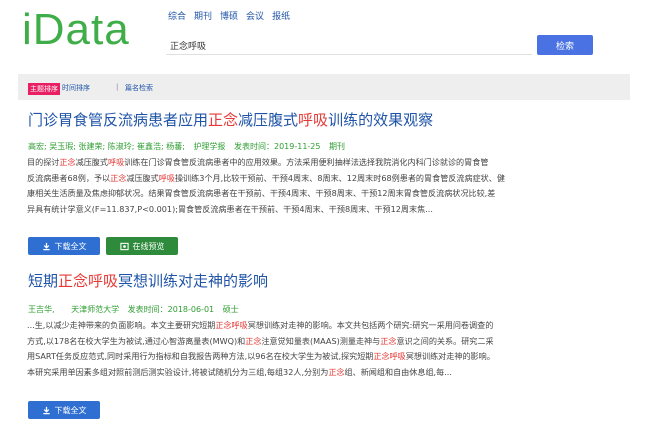  Describe the element at coordinates (349, 45) in the screenshot. I see `search-input` at that location.